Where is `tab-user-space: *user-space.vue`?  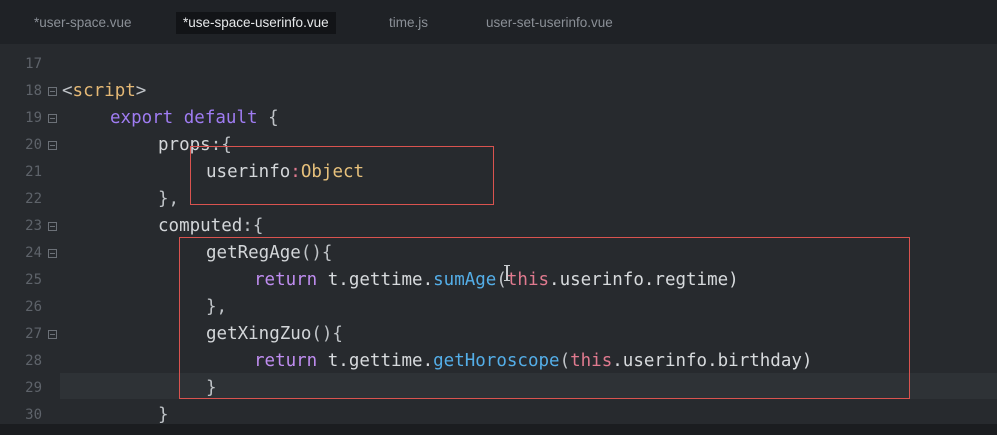
tab-user-space: *user-space.vue is located at coordinates (83, 23).